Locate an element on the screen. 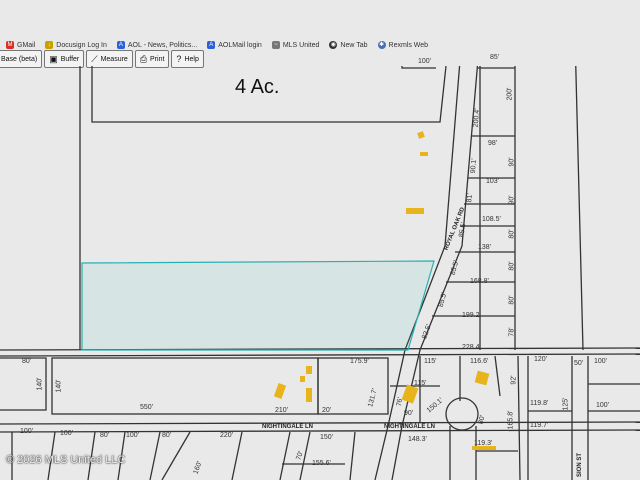 Image resolution: width=640 pixels, height=480 pixels. dimension-label: 228.4' is located at coordinates (471, 347).